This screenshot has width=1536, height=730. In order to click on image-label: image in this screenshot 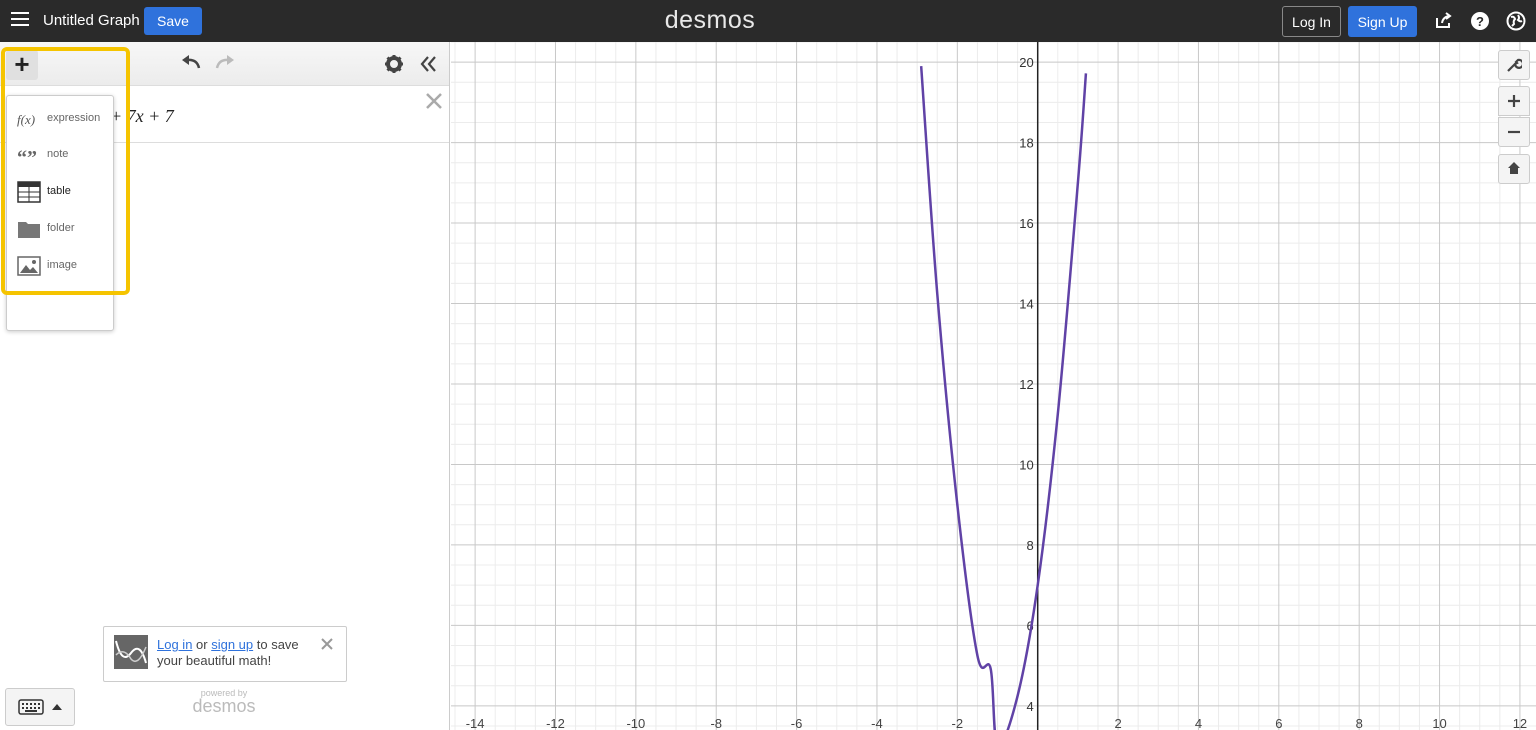, I will do `click(62, 265)`.